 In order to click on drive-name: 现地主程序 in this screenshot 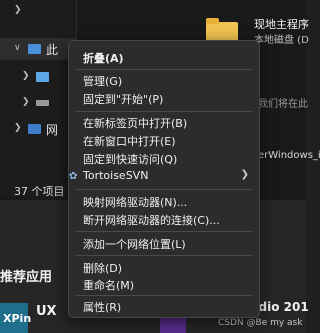, I will do `click(281, 24)`.